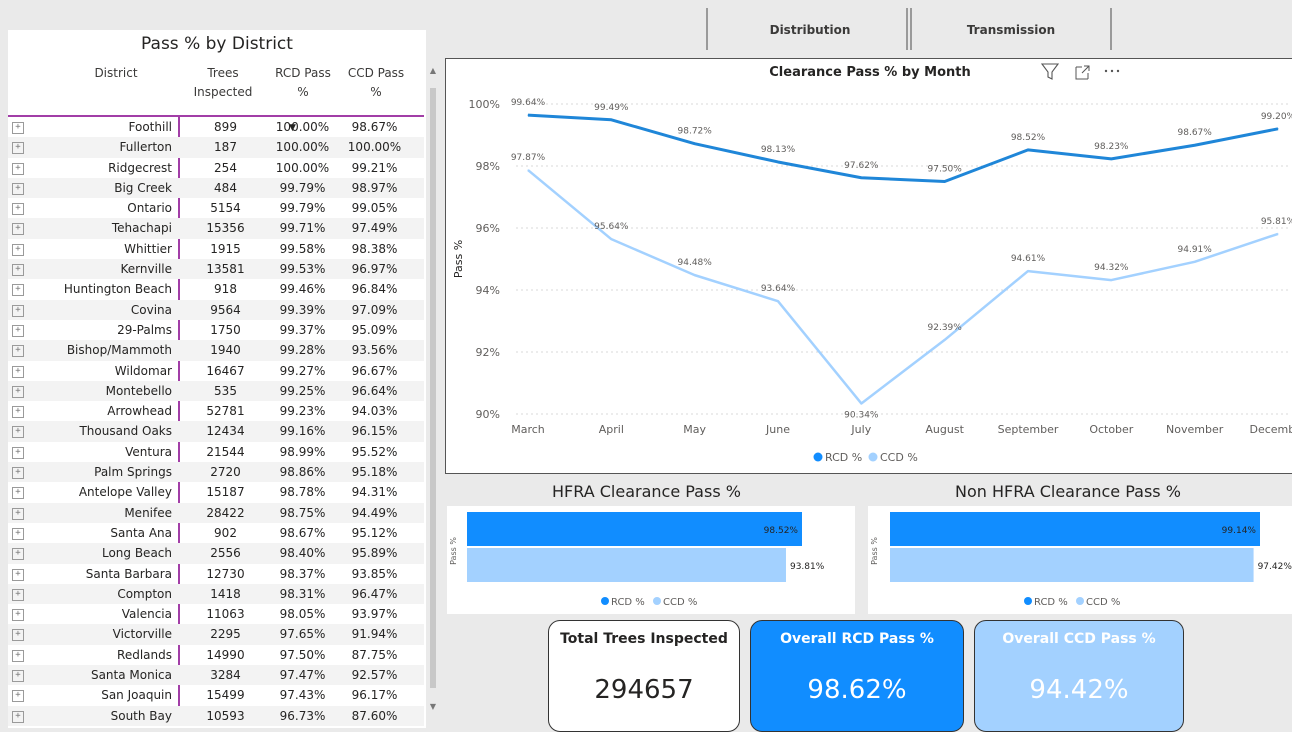  What do you see at coordinates (223, 83) in the screenshot?
I see `column-header-trees: Trees Inspected` at bounding box center [223, 83].